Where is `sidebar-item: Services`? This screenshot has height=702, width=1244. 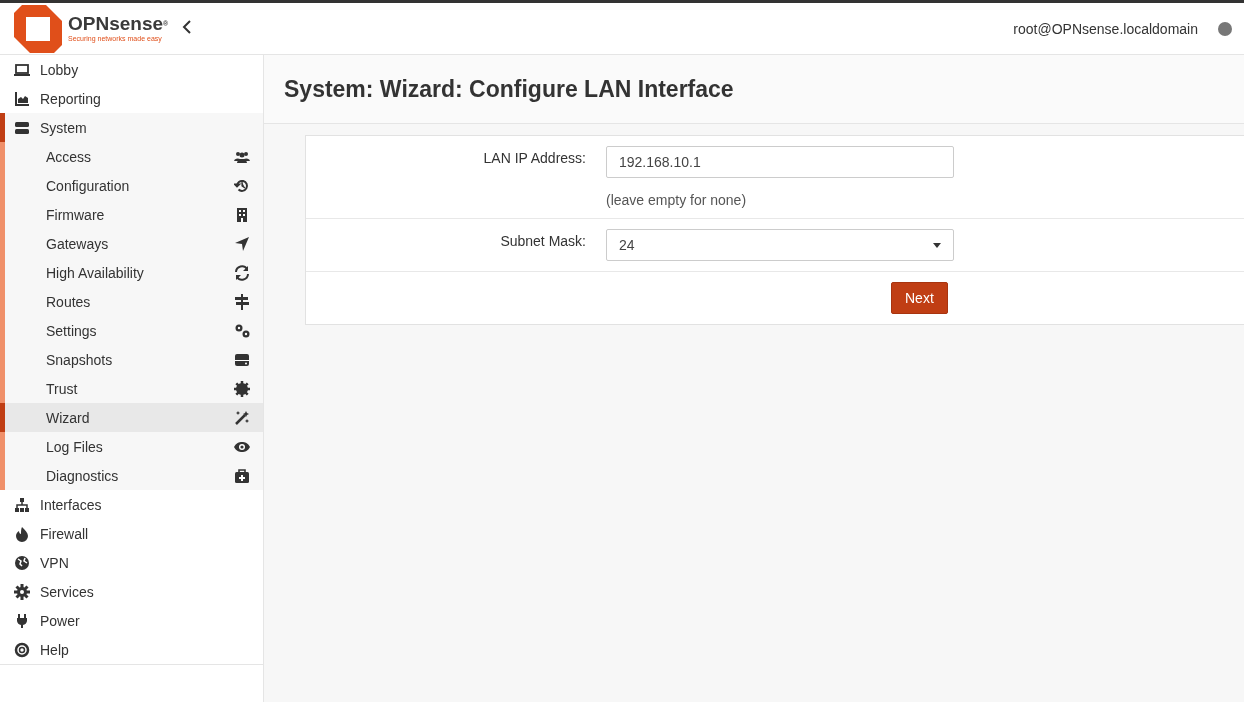
sidebar-item: Services is located at coordinates (131, 591).